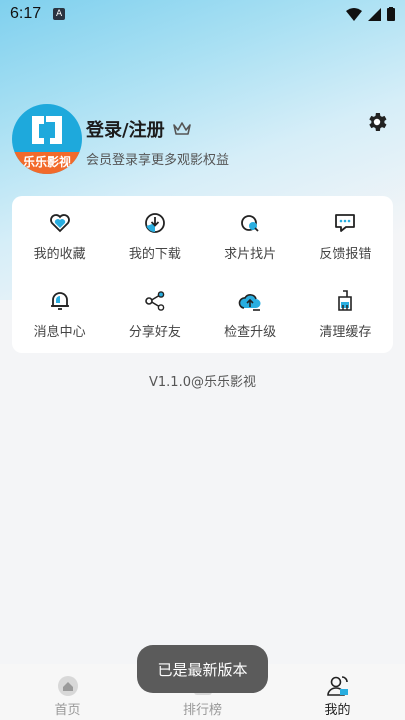 Image resolution: width=405 pixels, height=720 pixels. Describe the element at coordinates (250, 254) in the screenshot. I see `menu-label: 求片找片` at that location.